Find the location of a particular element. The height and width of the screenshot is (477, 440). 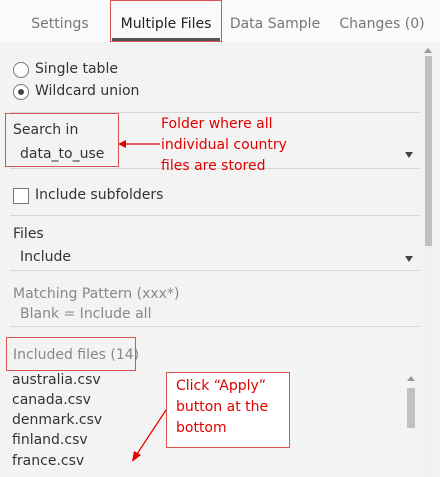

apply-note: Click “Apply” button at the bottom is located at coordinates (222, 407).